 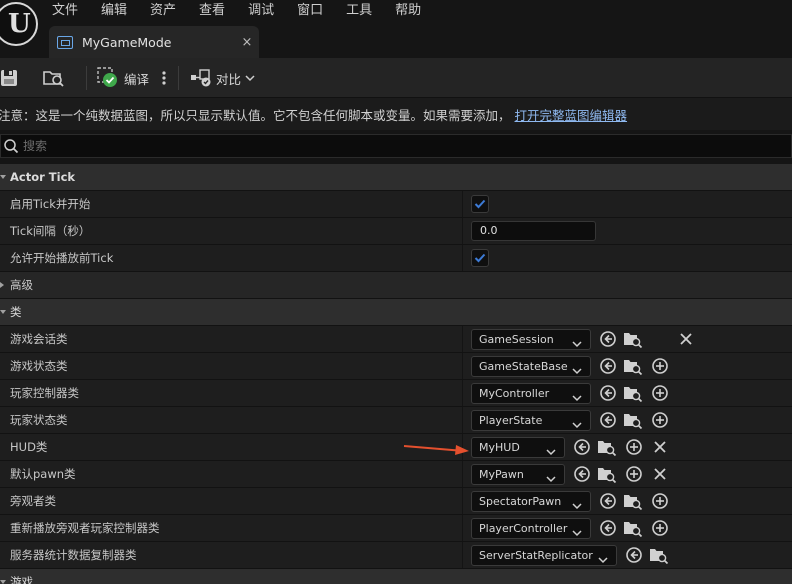 What do you see at coordinates (516, 339) in the screenshot?
I see `class-picker-value: GameSession` at bounding box center [516, 339].